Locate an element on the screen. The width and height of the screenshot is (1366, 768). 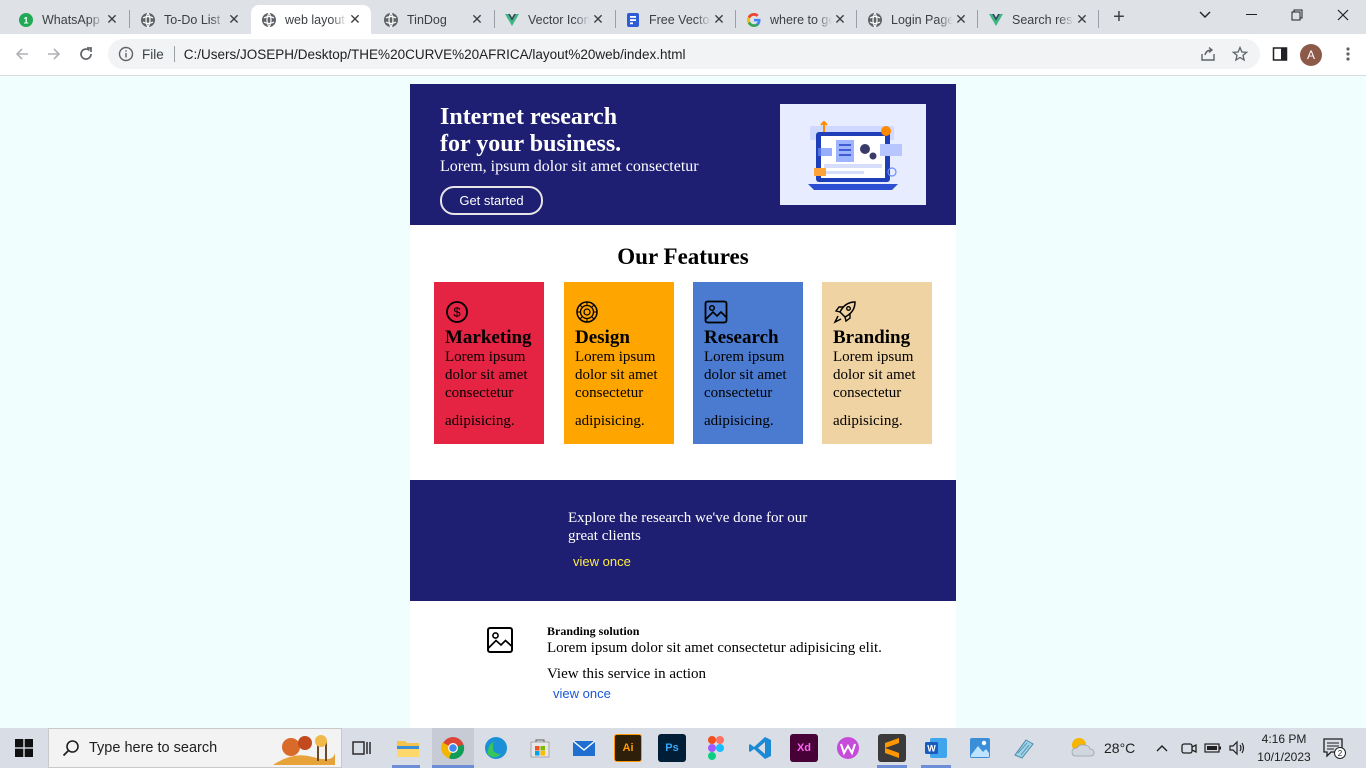
weather-temperature: 28°C is located at coordinates (1120, 748).